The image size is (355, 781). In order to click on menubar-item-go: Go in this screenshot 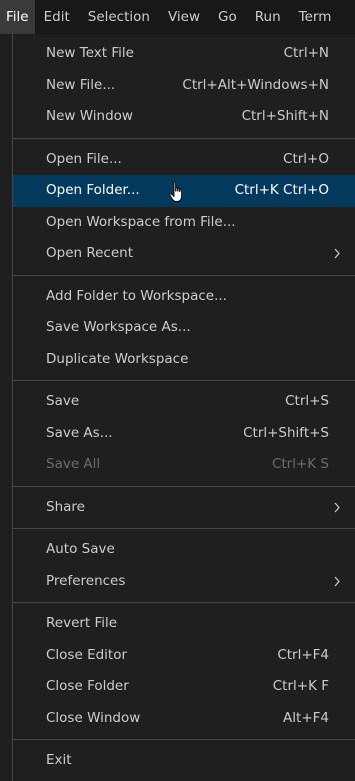, I will do `click(227, 17)`.